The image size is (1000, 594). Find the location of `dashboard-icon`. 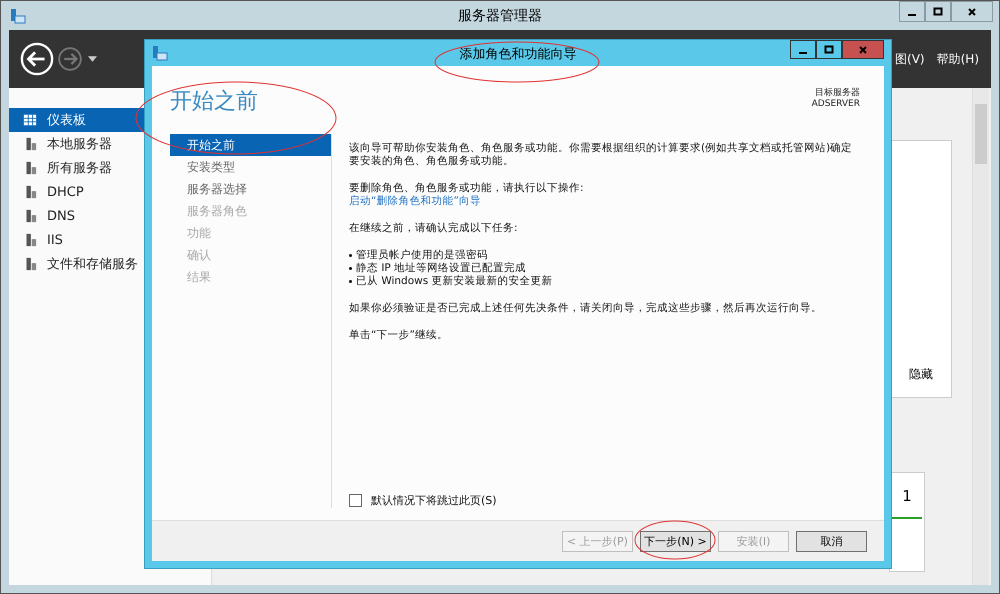

dashboard-icon is located at coordinates (30, 120).